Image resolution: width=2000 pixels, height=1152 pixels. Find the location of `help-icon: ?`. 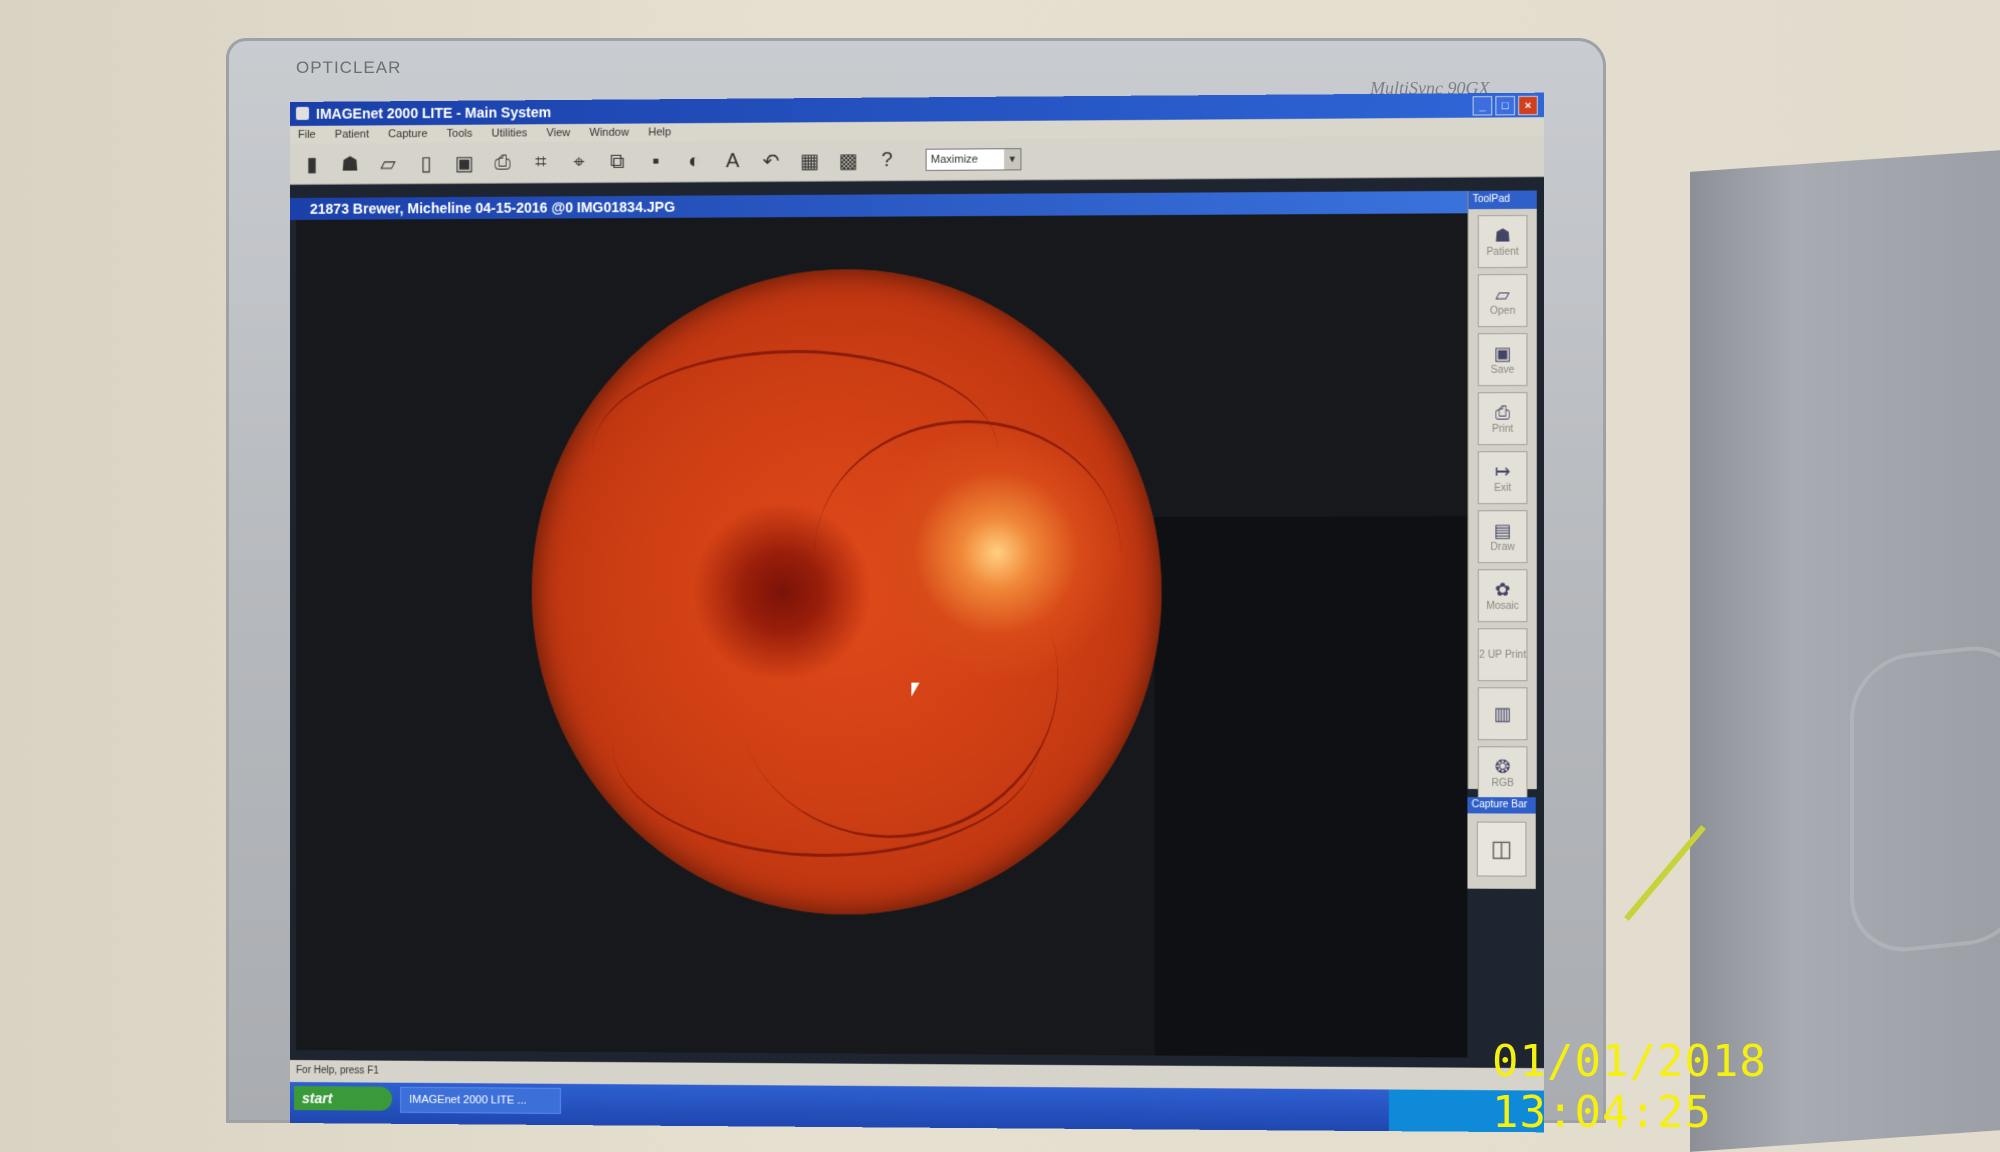

help-icon: ? is located at coordinates (887, 160).